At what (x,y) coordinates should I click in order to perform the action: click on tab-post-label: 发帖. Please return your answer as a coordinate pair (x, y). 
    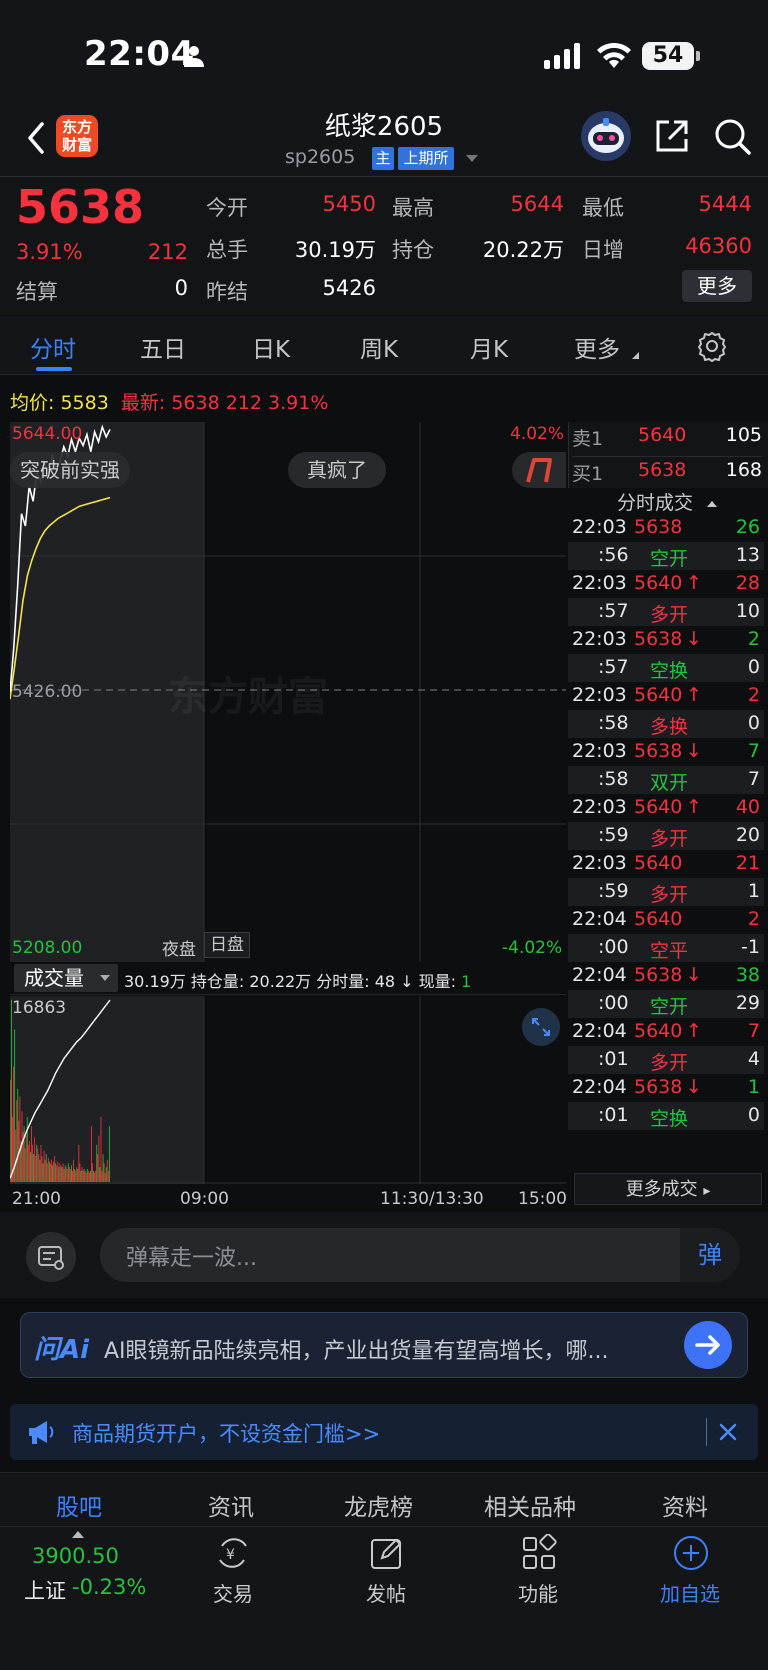
    Looking at the image, I should click on (386, 1592).